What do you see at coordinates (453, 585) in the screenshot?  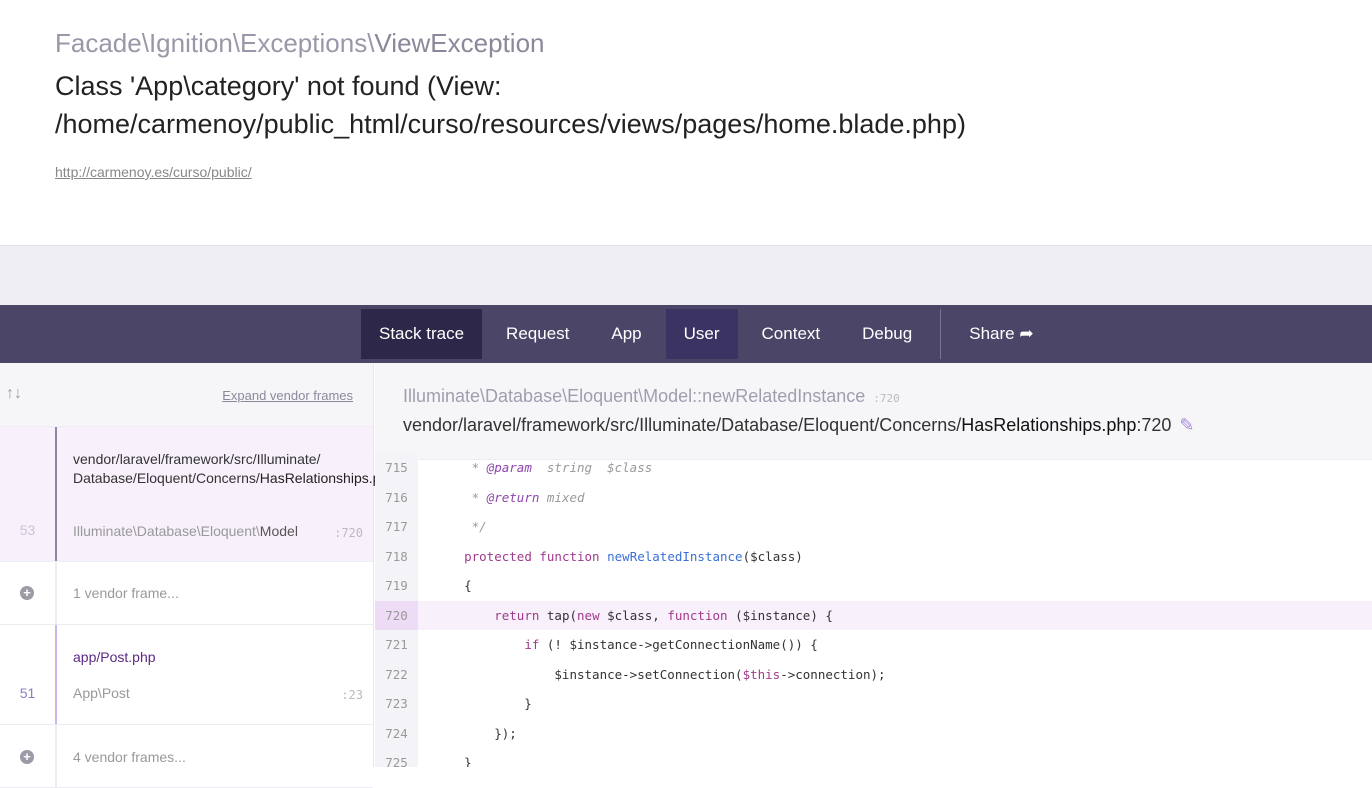 I see `code-text: {` at bounding box center [453, 585].